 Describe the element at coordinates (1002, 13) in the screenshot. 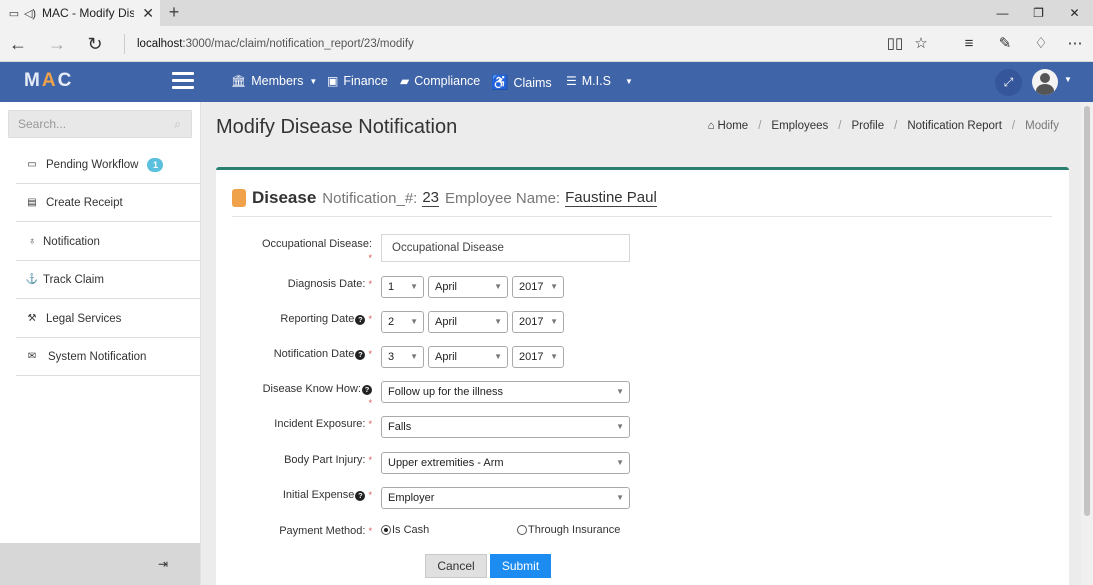

I see `minimize-icon: —` at that location.